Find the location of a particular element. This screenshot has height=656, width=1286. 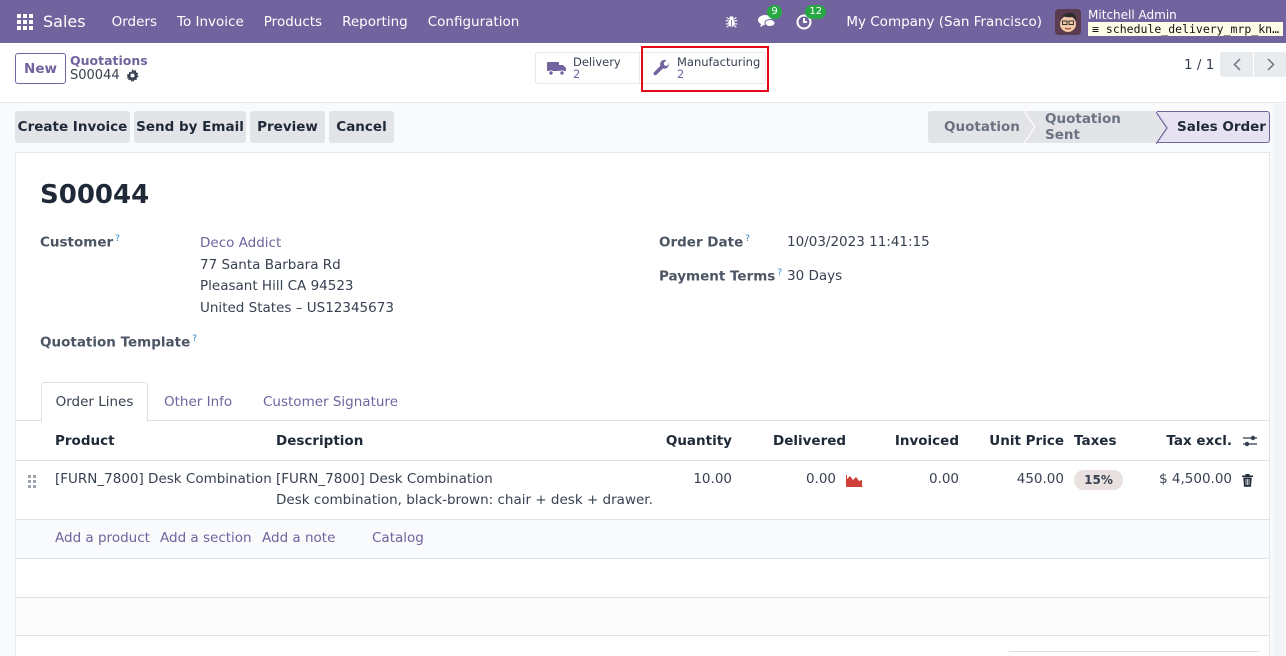

customer-label: Customer? is located at coordinates (80, 242).